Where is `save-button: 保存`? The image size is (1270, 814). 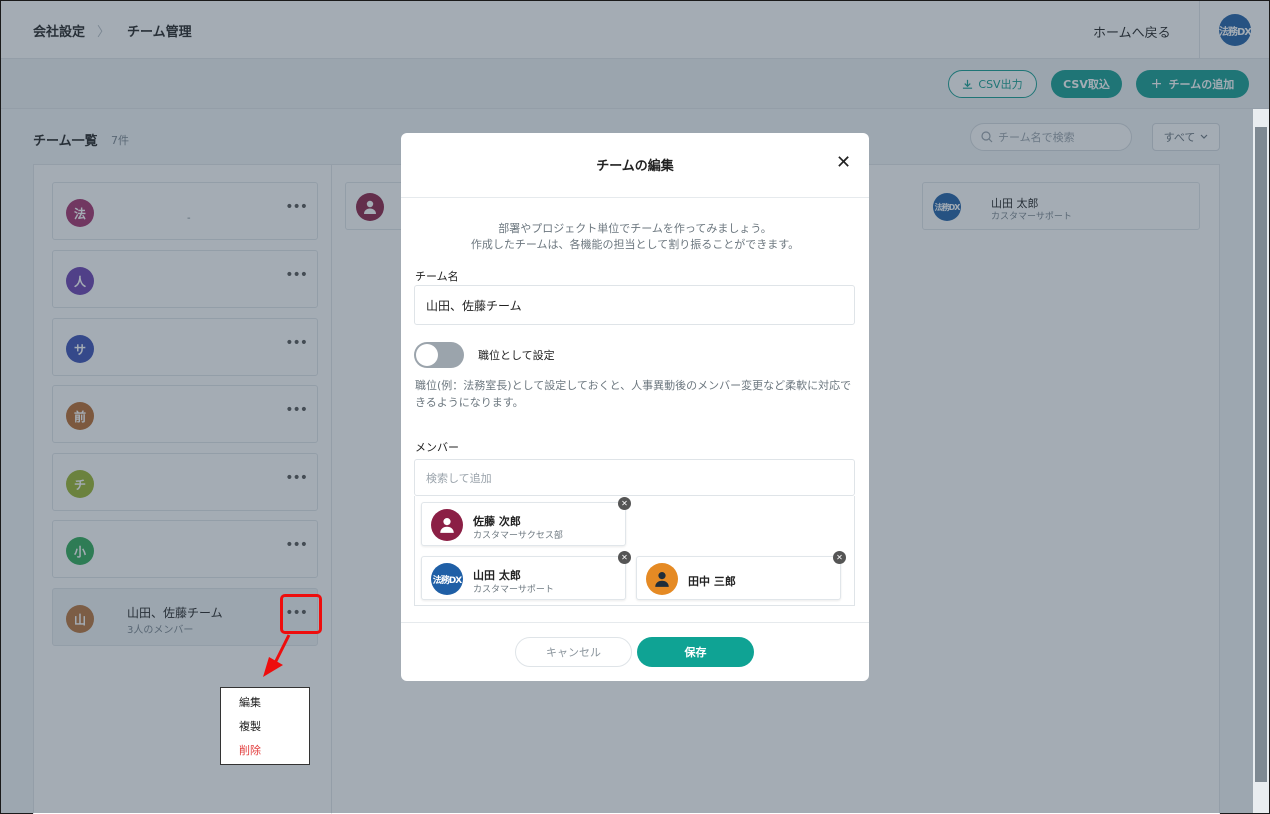 save-button: 保存 is located at coordinates (695, 652).